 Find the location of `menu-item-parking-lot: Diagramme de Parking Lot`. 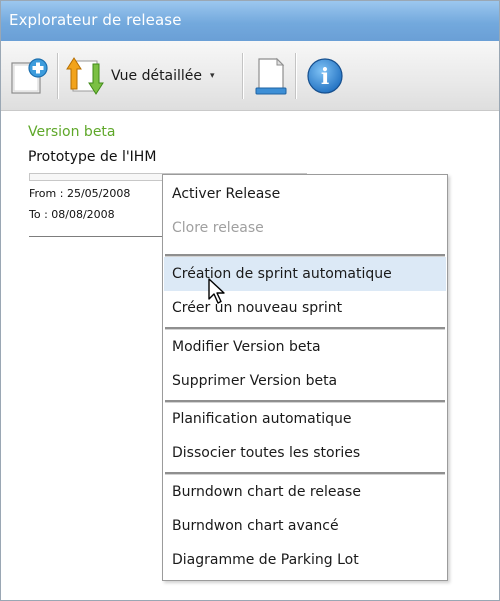

menu-item-parking-lot: Diagramme de Parking Lot is located at coordinates (305, 560).